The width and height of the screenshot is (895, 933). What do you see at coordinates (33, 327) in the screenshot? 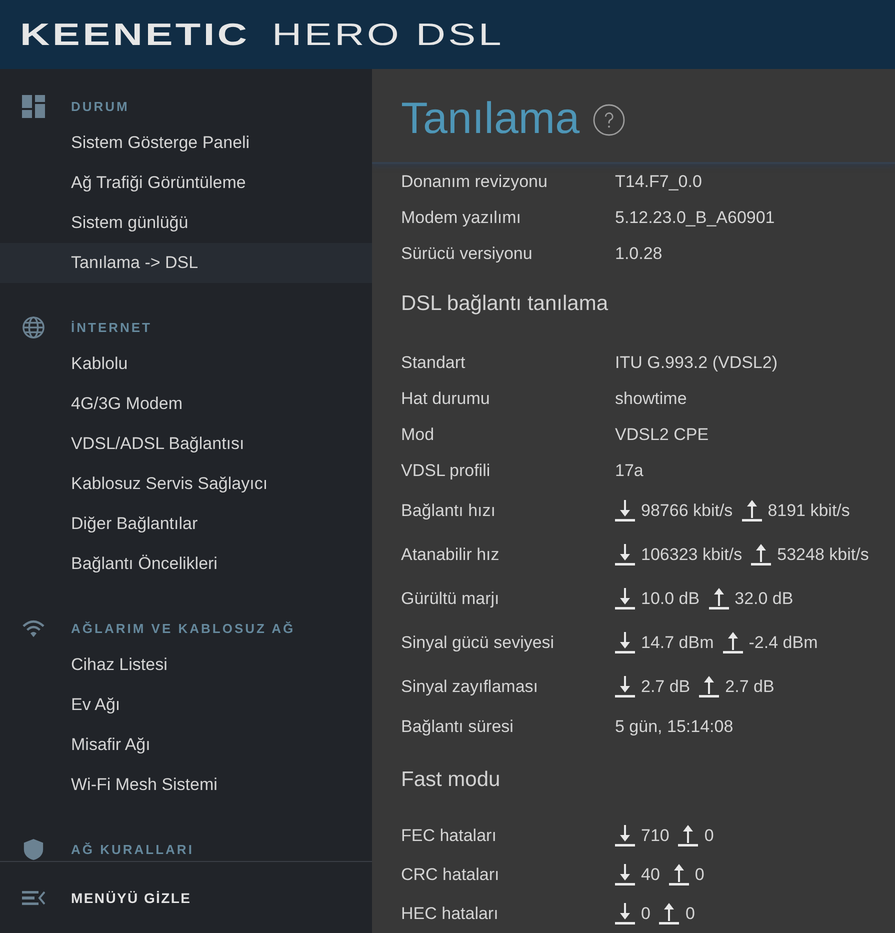
I see `globe-icon` at bounding box center [33, 327].